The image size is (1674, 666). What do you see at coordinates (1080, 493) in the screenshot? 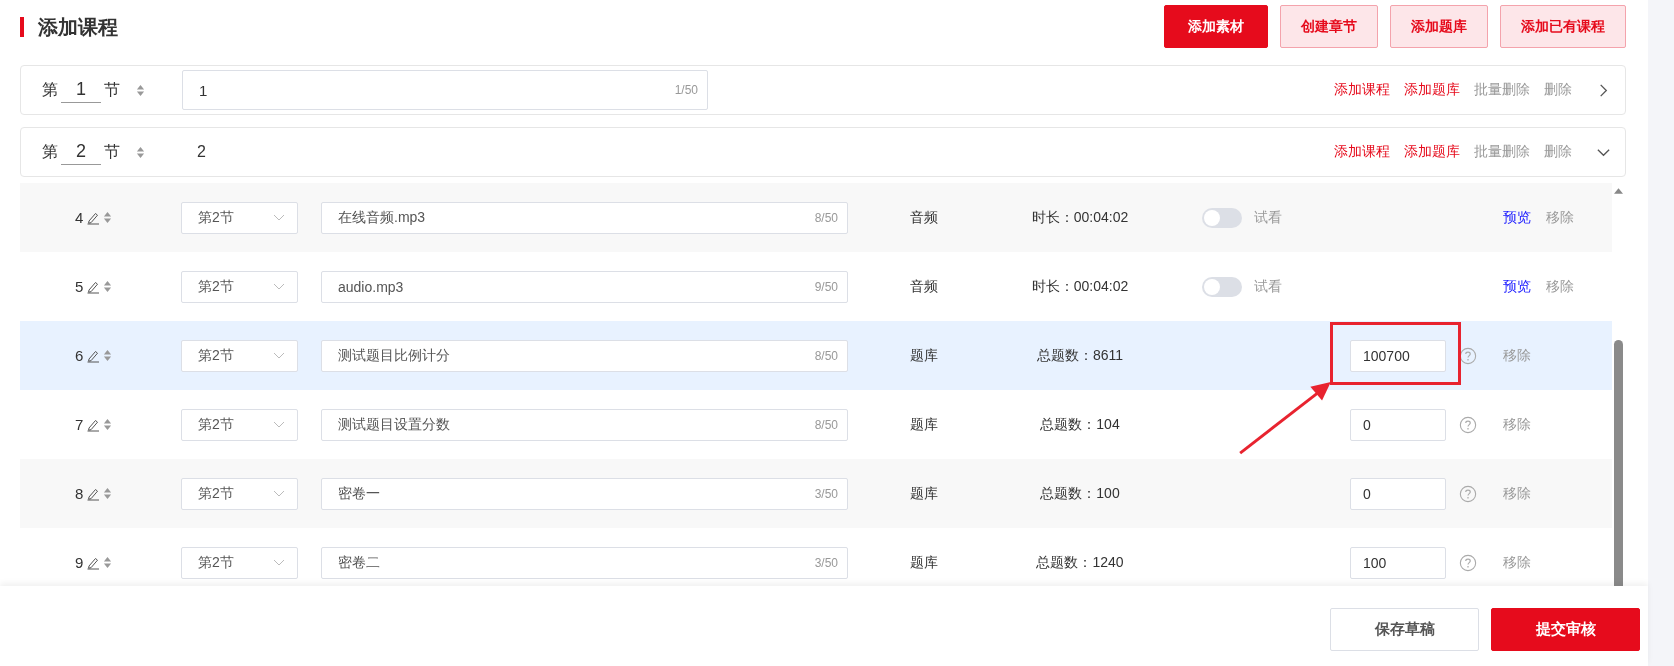
I see `info-text: 总题数：100` at bounding box center [1080, 493].